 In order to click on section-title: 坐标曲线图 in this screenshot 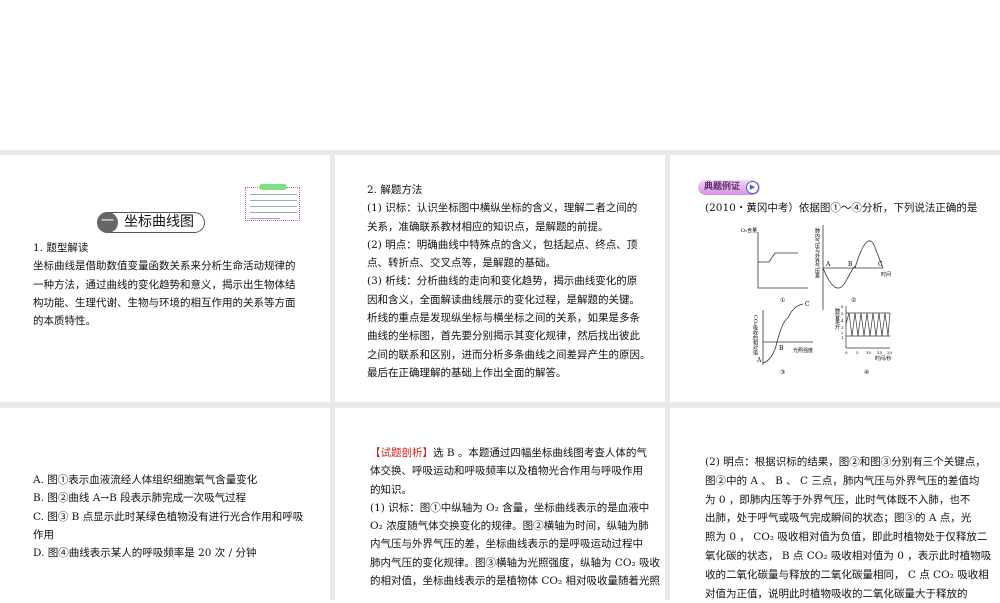, I will do `click(159, 222)`.